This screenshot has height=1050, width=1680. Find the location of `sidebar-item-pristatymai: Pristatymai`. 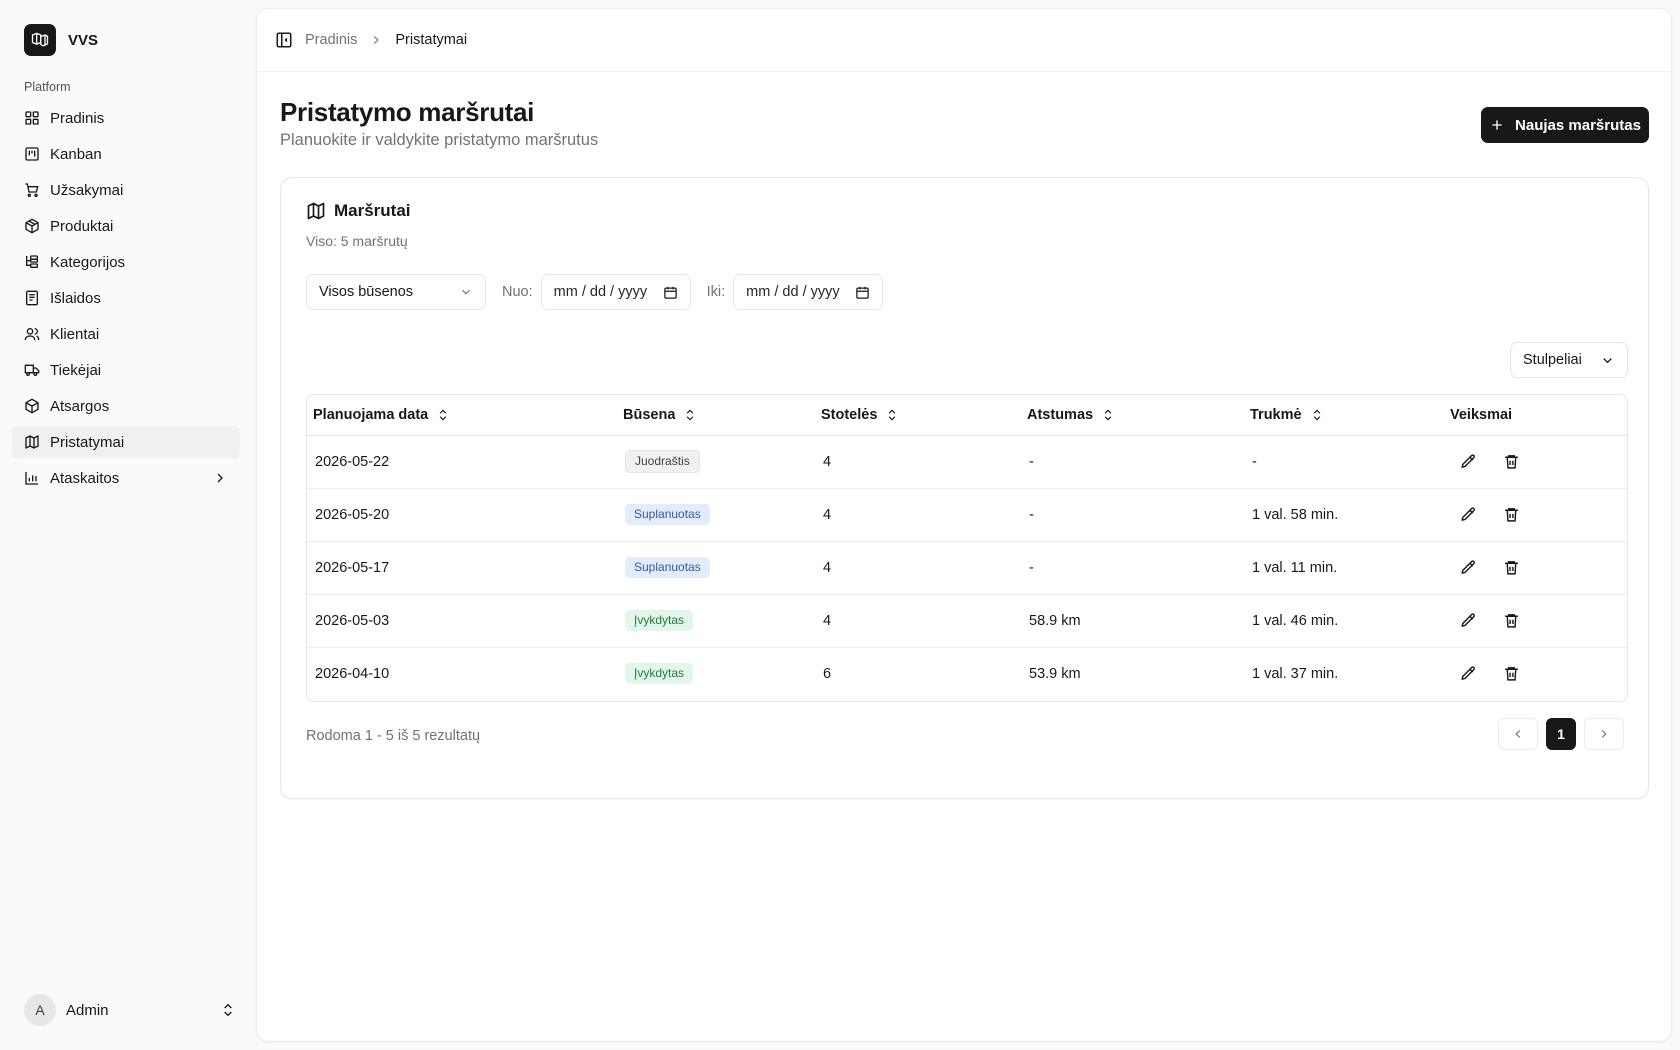

sidebar-item-pristatymai: Pristatymai is located at coordinates (126, 442).